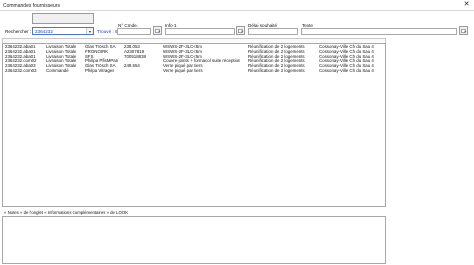 The width and height of the screenshot is (474, 265). Describe the element at coordinates (63, 18) in the screenshot. I see `unlabeled-button` at that location.